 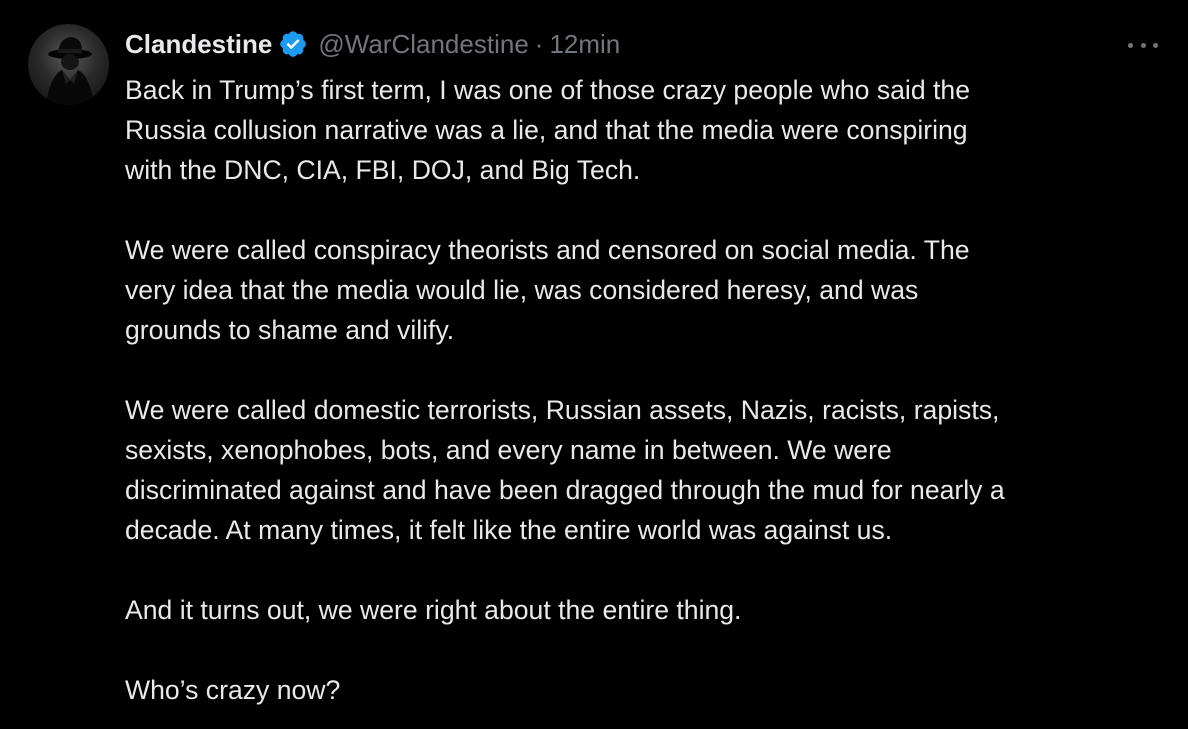 I want to click on tweet-line: grounds to shame and vilify., so click(x=290, y=330).